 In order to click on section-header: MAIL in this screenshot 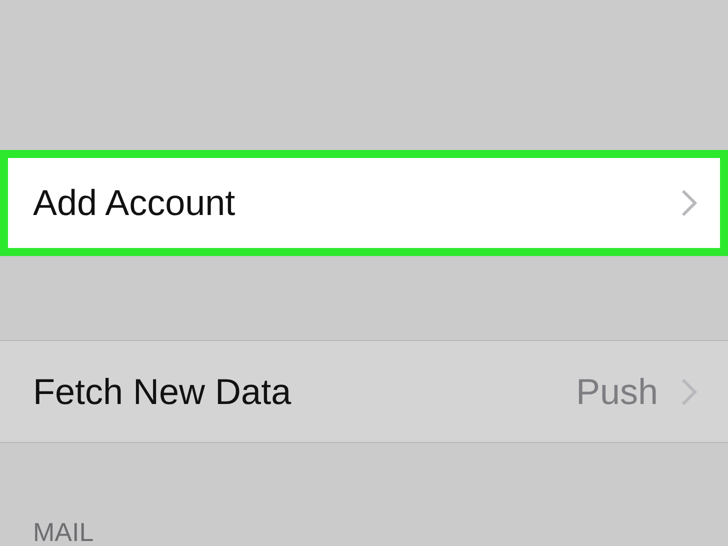, I will do `click(63, 531)`.